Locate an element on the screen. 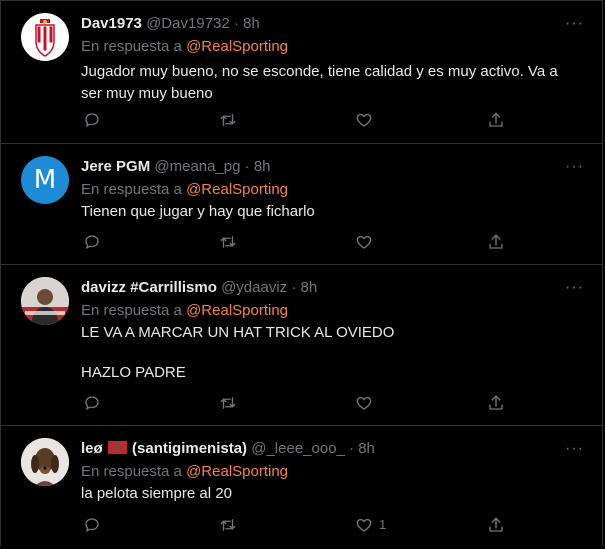 The height and width of the screenshot is (549, 605). display-name: davizz #Carrillismo is located at coordinates (149, 287).